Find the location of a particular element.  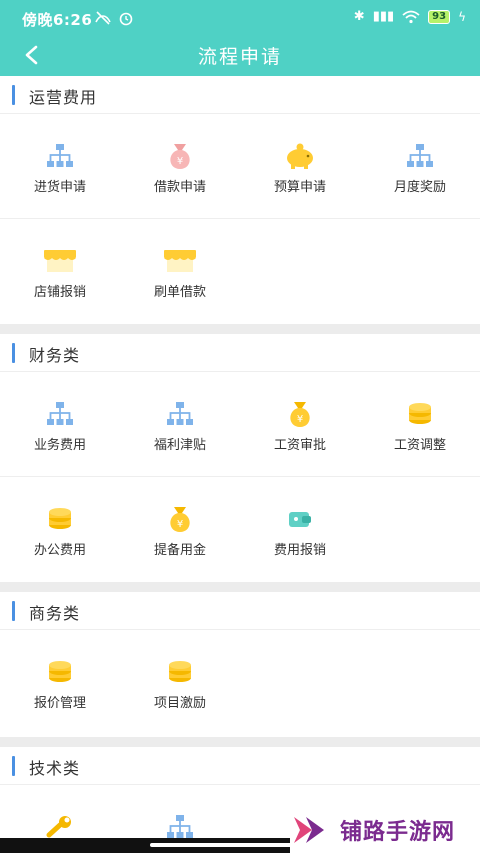

item-salary-adjustment: 工资调整 is located at coordinates (420, 424).